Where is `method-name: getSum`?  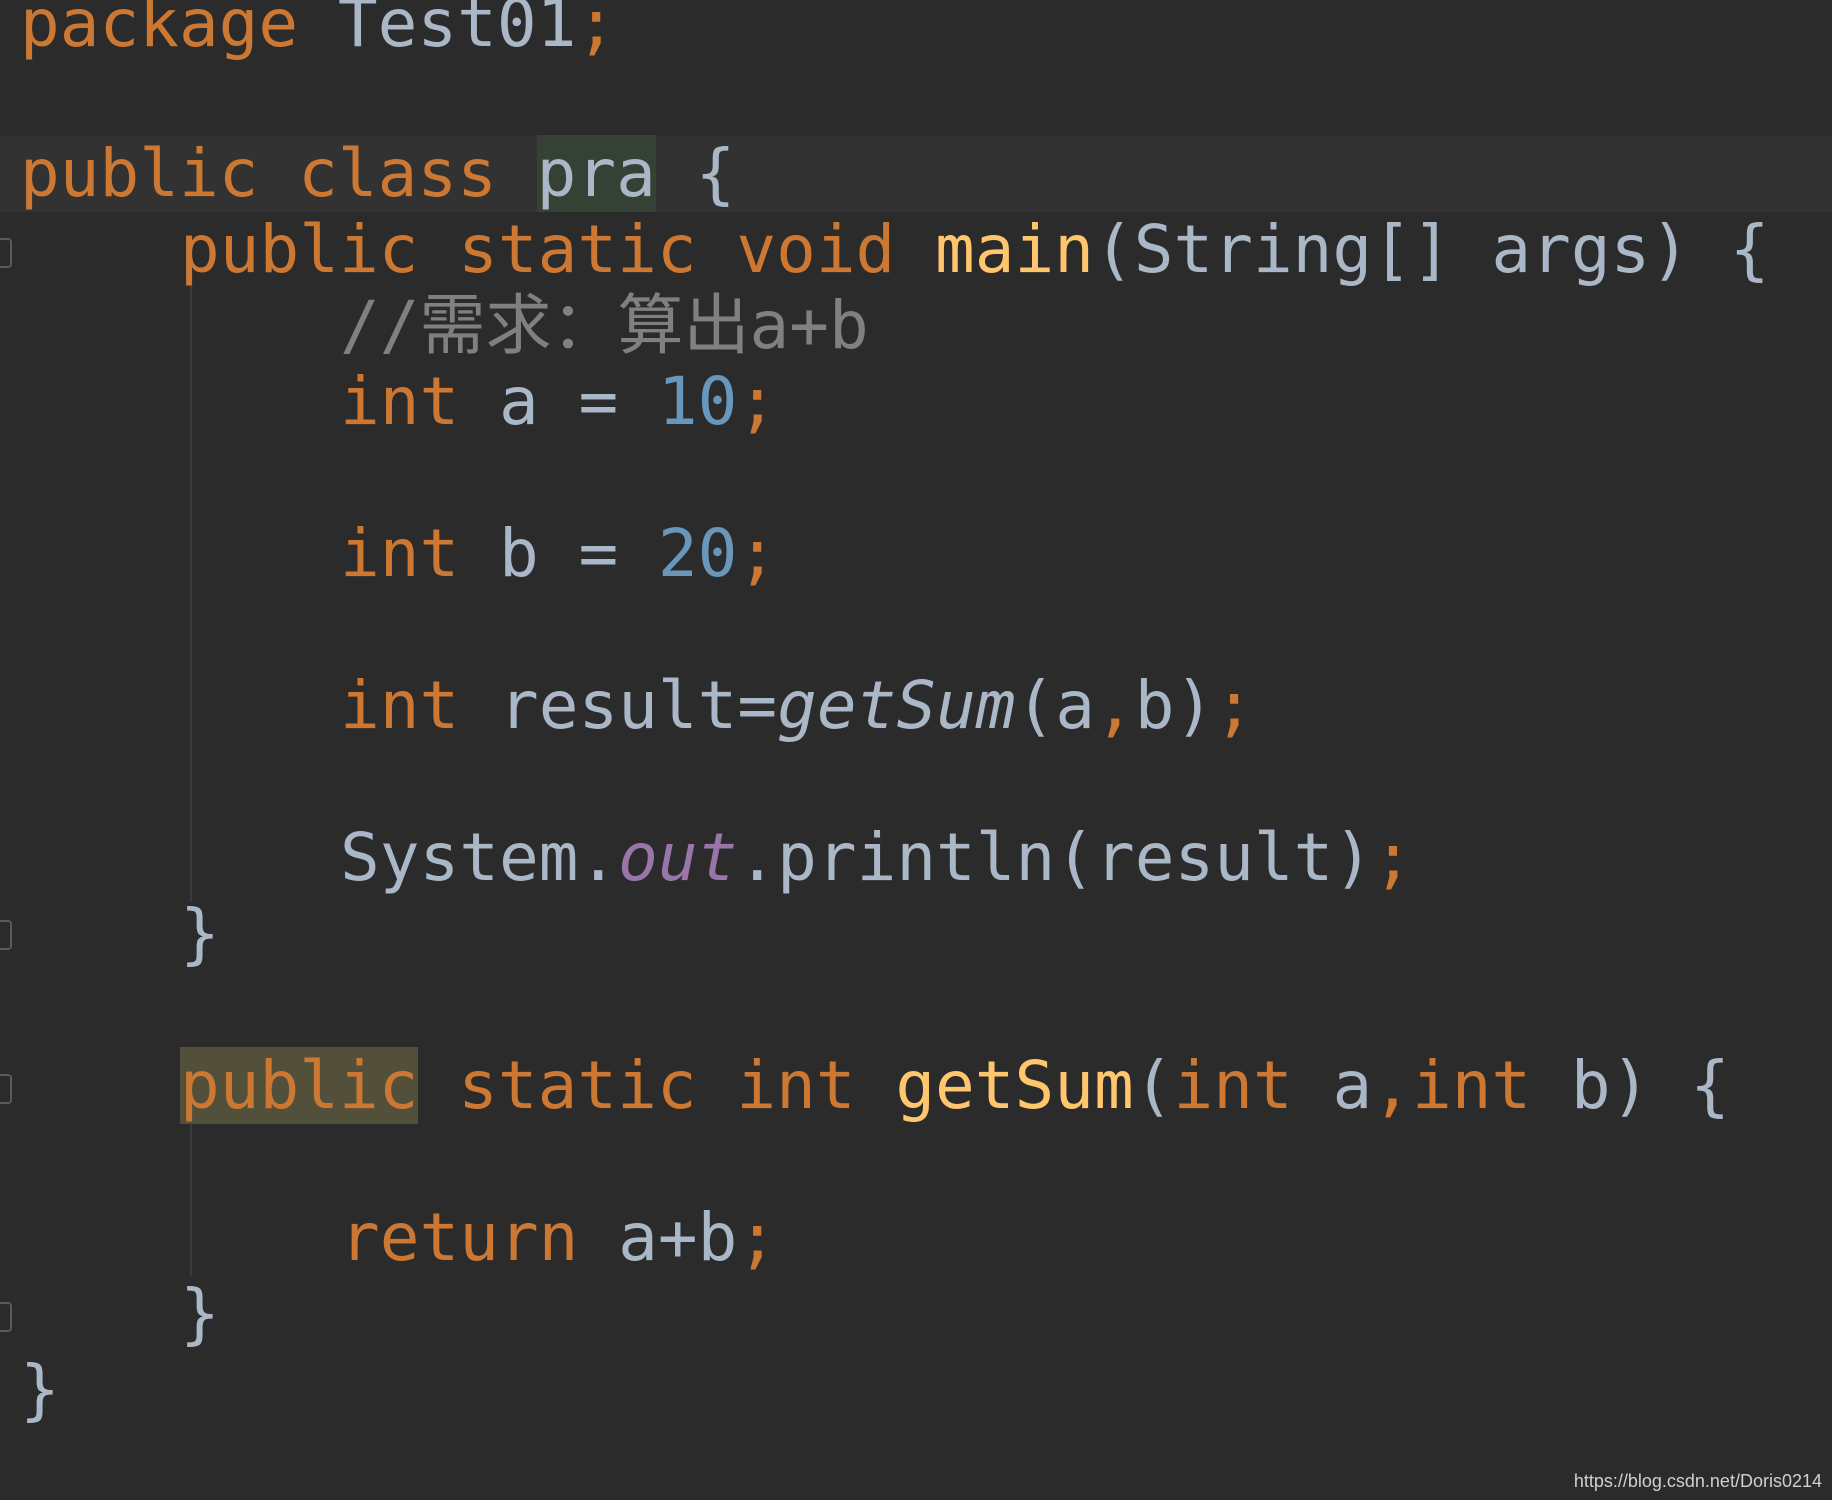
method-name: getSum is located at coordinates (1014, 1085).